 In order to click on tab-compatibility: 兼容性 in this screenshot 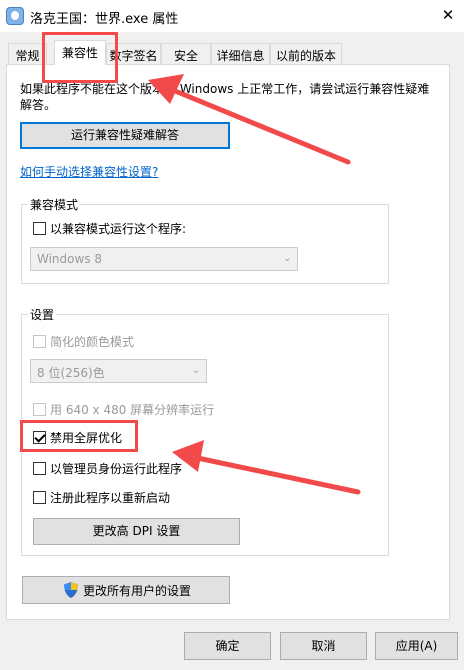, I will do `click(80, 52)`.